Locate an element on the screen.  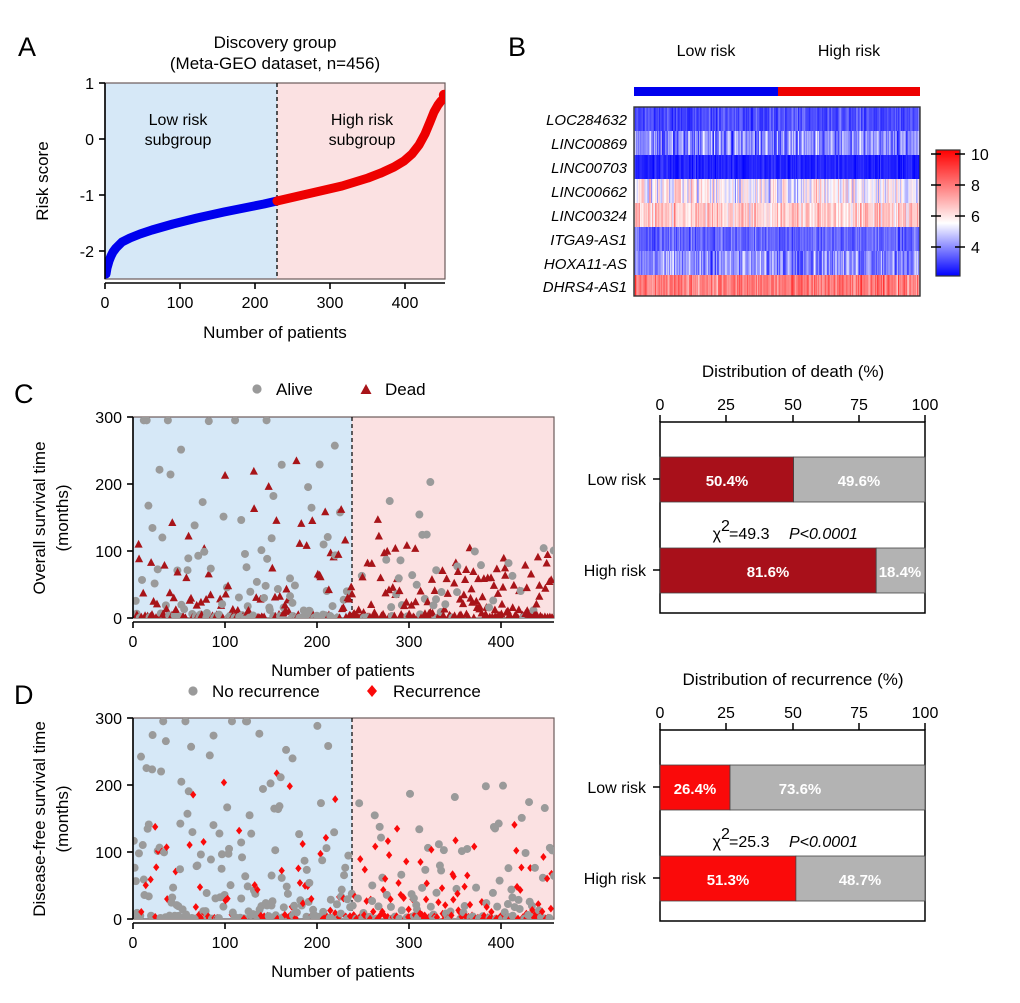
legend-alive-circle-icon is located at coordinates (257, 389).